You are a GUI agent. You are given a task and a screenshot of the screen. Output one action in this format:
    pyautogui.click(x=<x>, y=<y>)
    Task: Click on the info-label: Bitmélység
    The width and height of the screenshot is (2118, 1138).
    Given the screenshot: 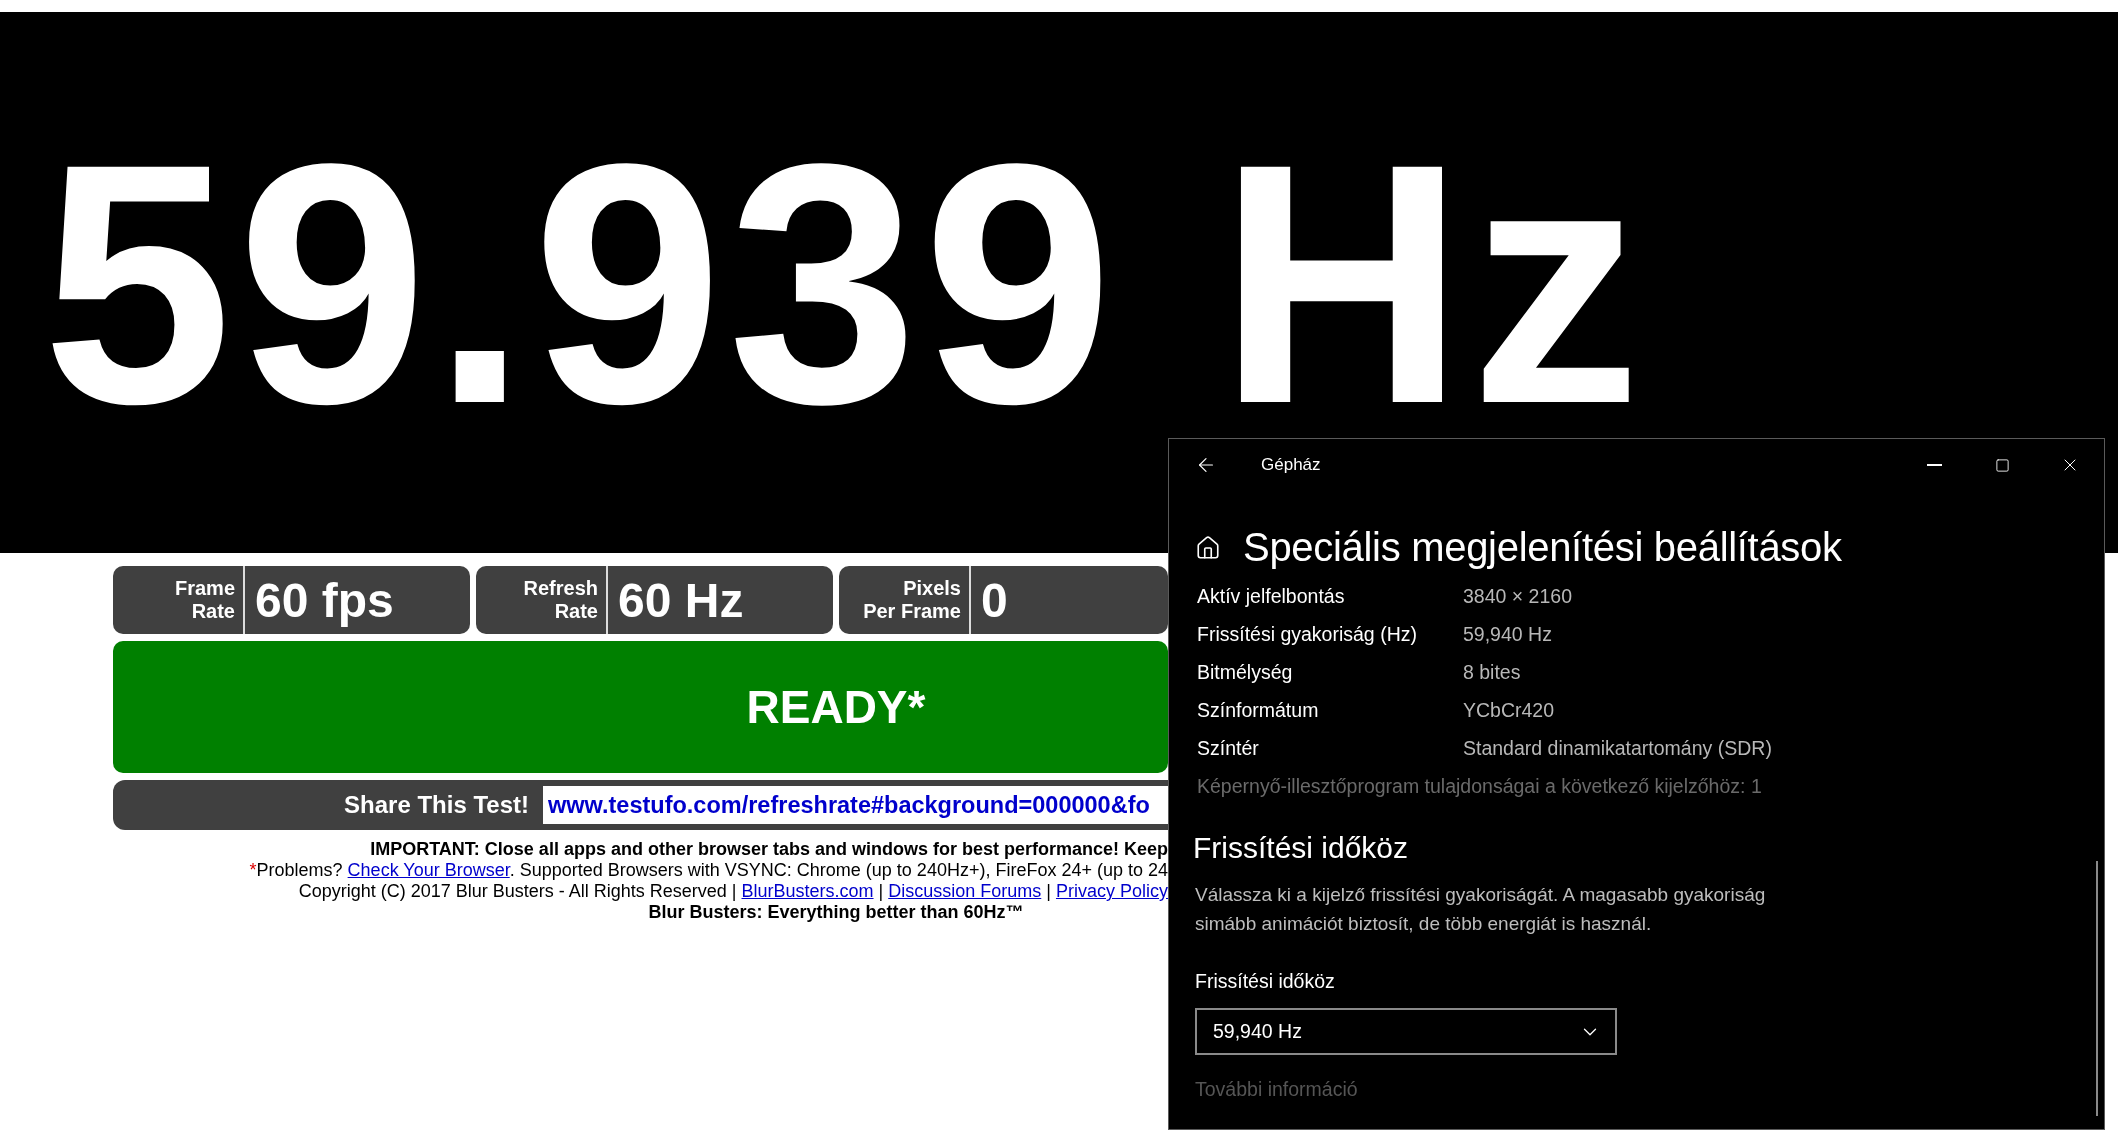 What is the action you would take?
    pyautogui.click(x=1245, y=672)
    